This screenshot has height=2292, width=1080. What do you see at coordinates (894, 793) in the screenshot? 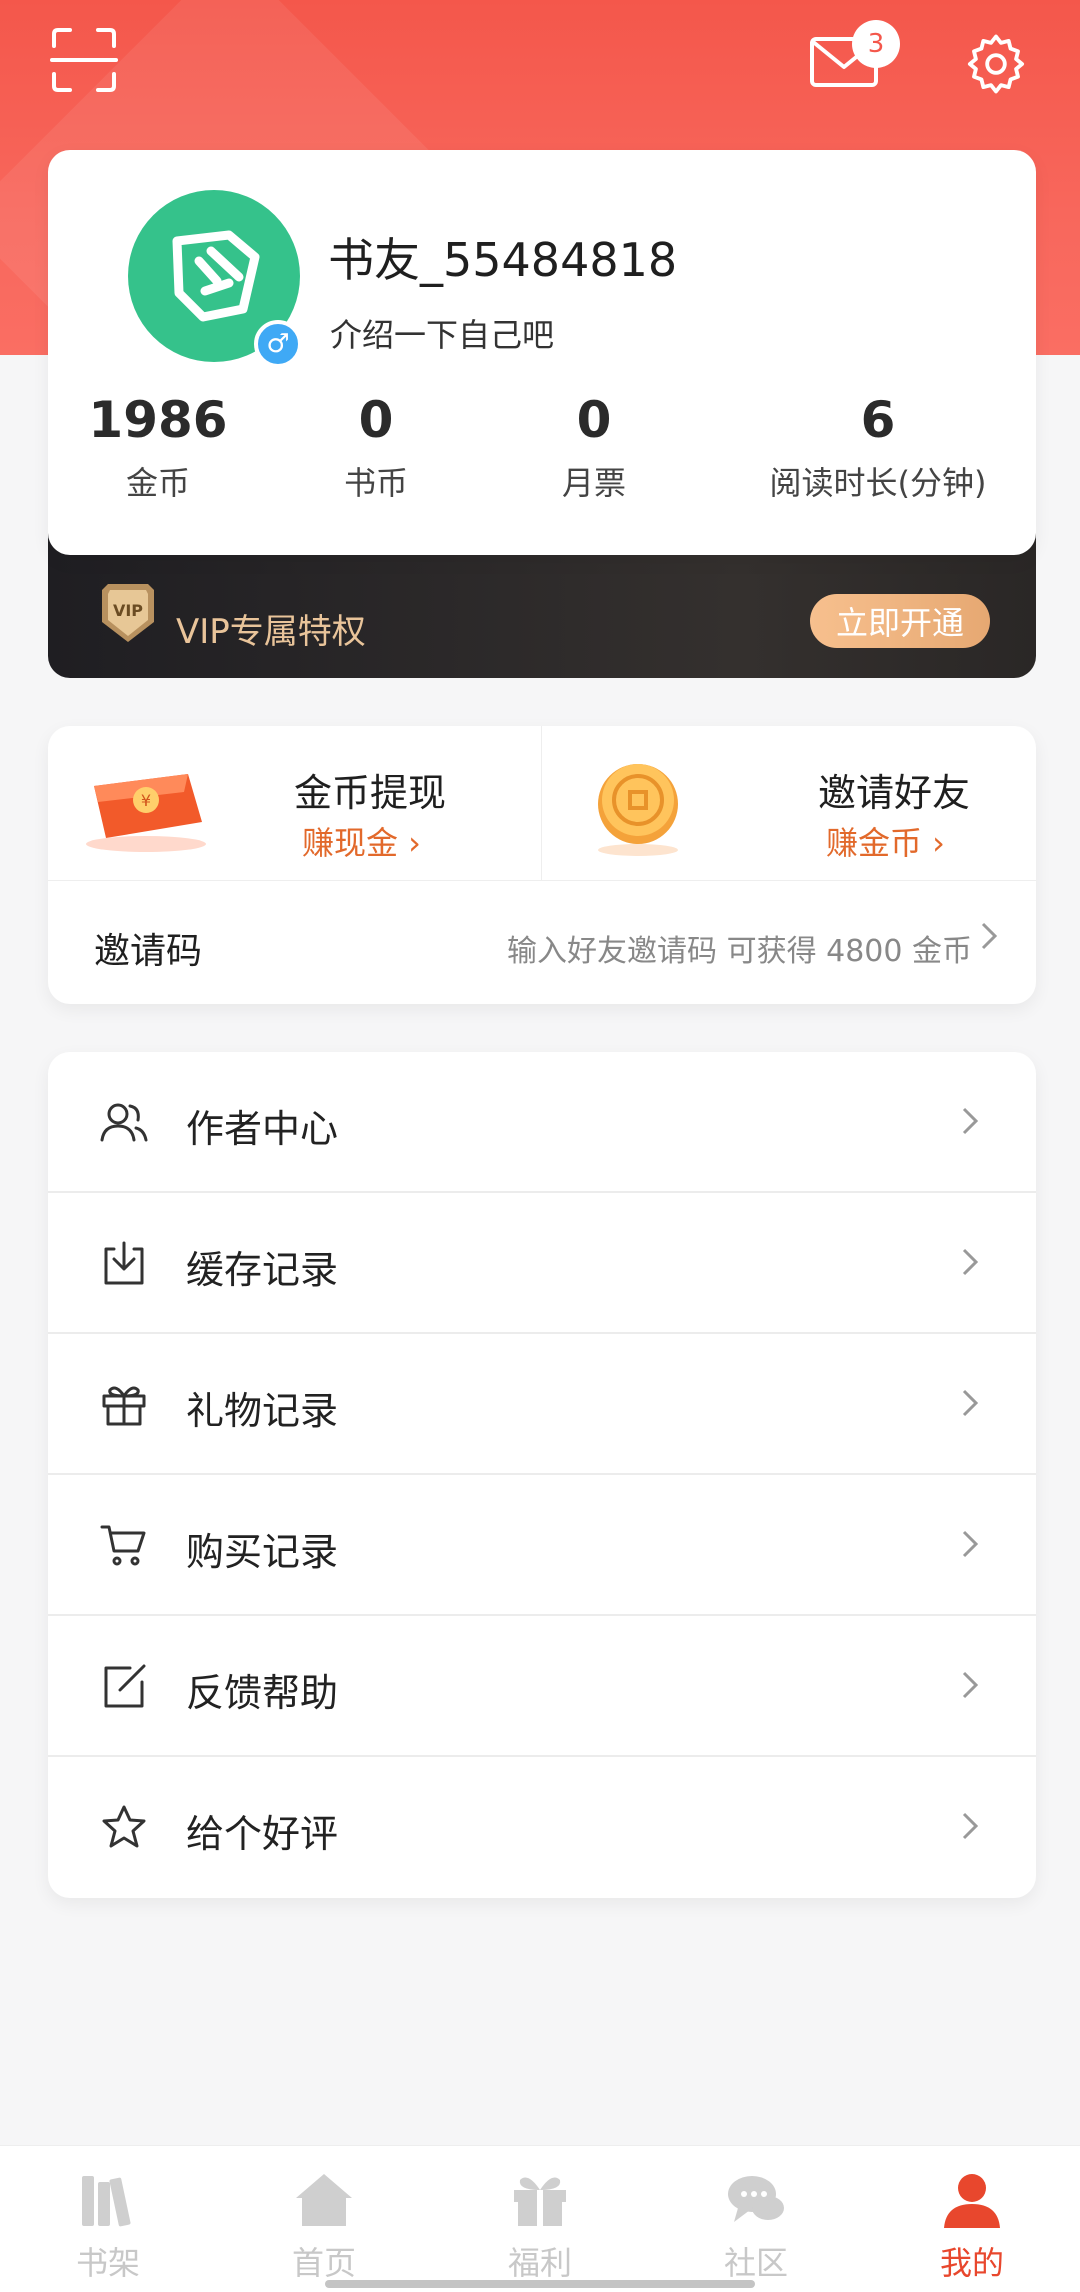
I see `invite-title: 邀请好友` at bounding box center [894, 793].